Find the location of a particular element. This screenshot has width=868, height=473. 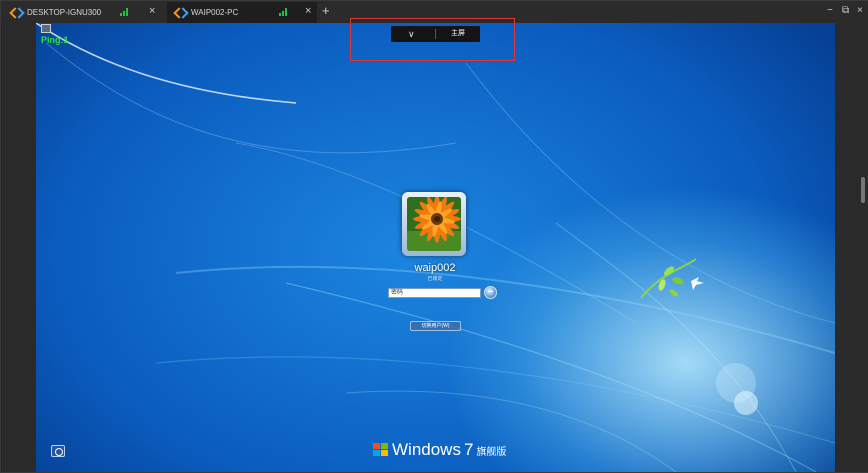

annotation-highlight-box is located at coordinates (432, 39).